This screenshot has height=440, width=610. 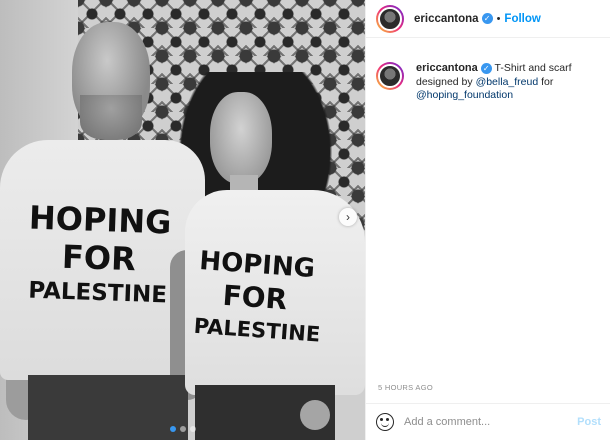 I want to click on emoji-icon, so click(x=385, y=422).